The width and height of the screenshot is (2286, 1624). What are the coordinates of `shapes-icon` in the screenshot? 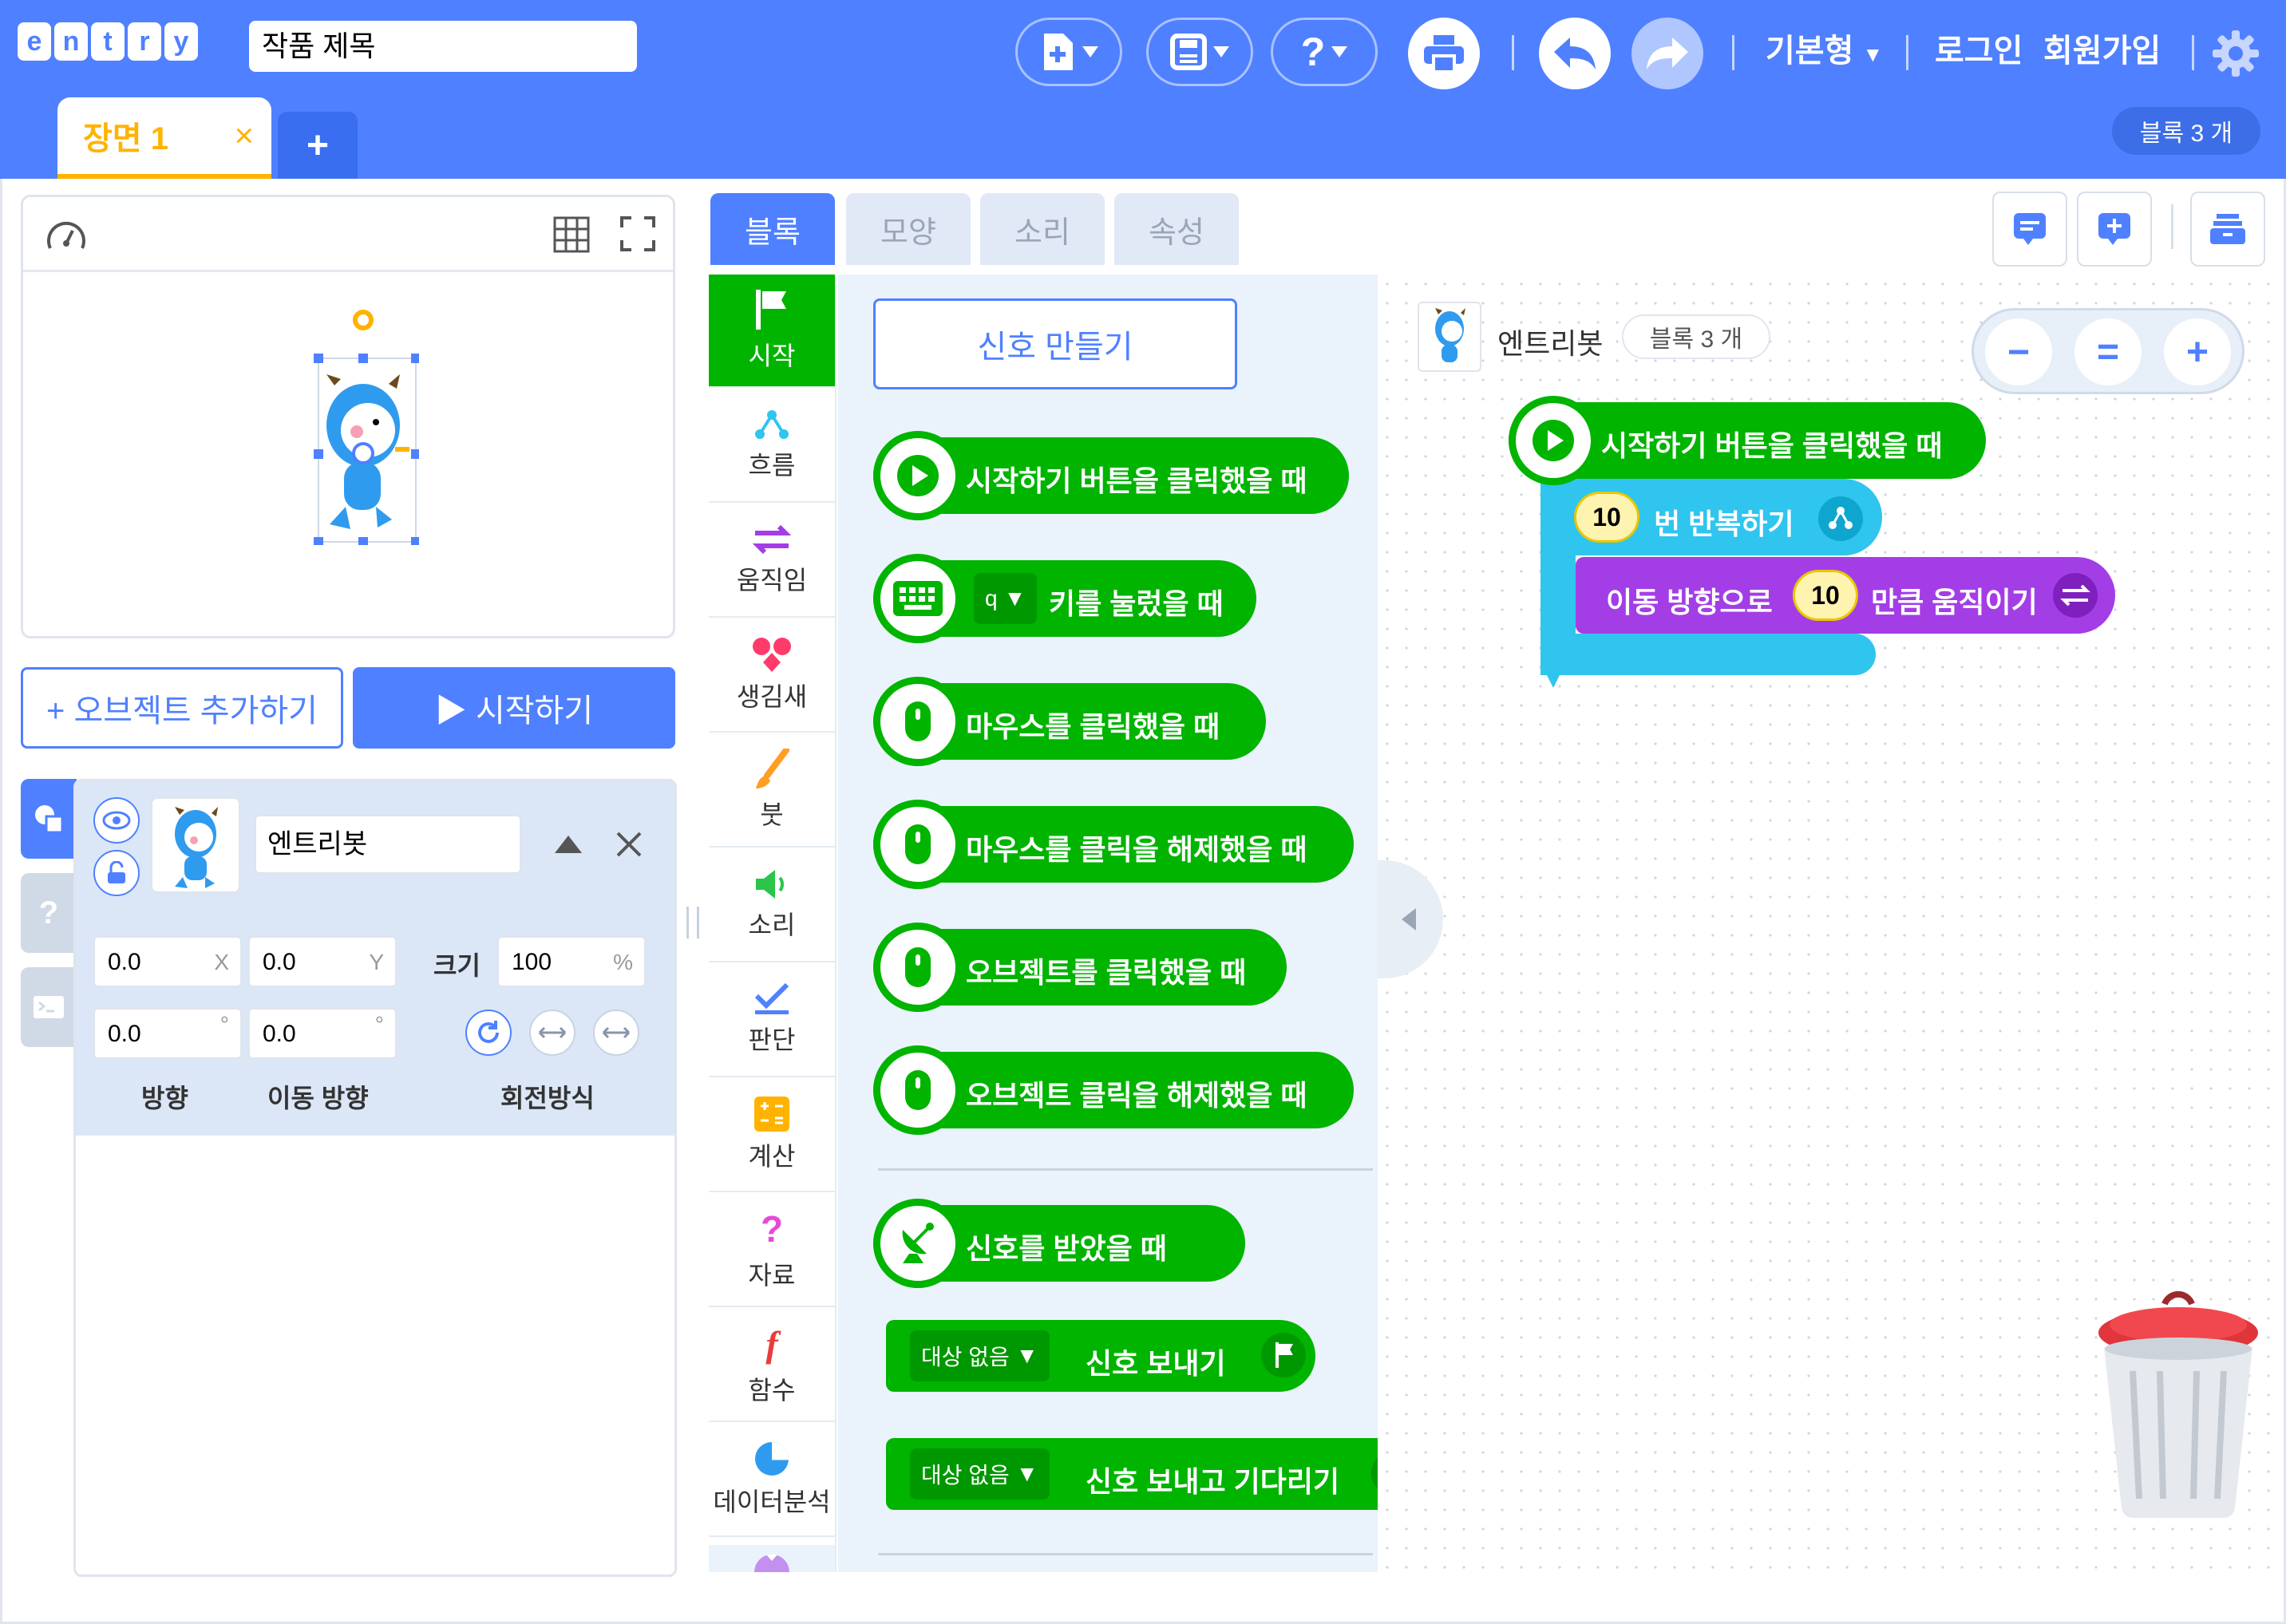 It's located at (49, 819).